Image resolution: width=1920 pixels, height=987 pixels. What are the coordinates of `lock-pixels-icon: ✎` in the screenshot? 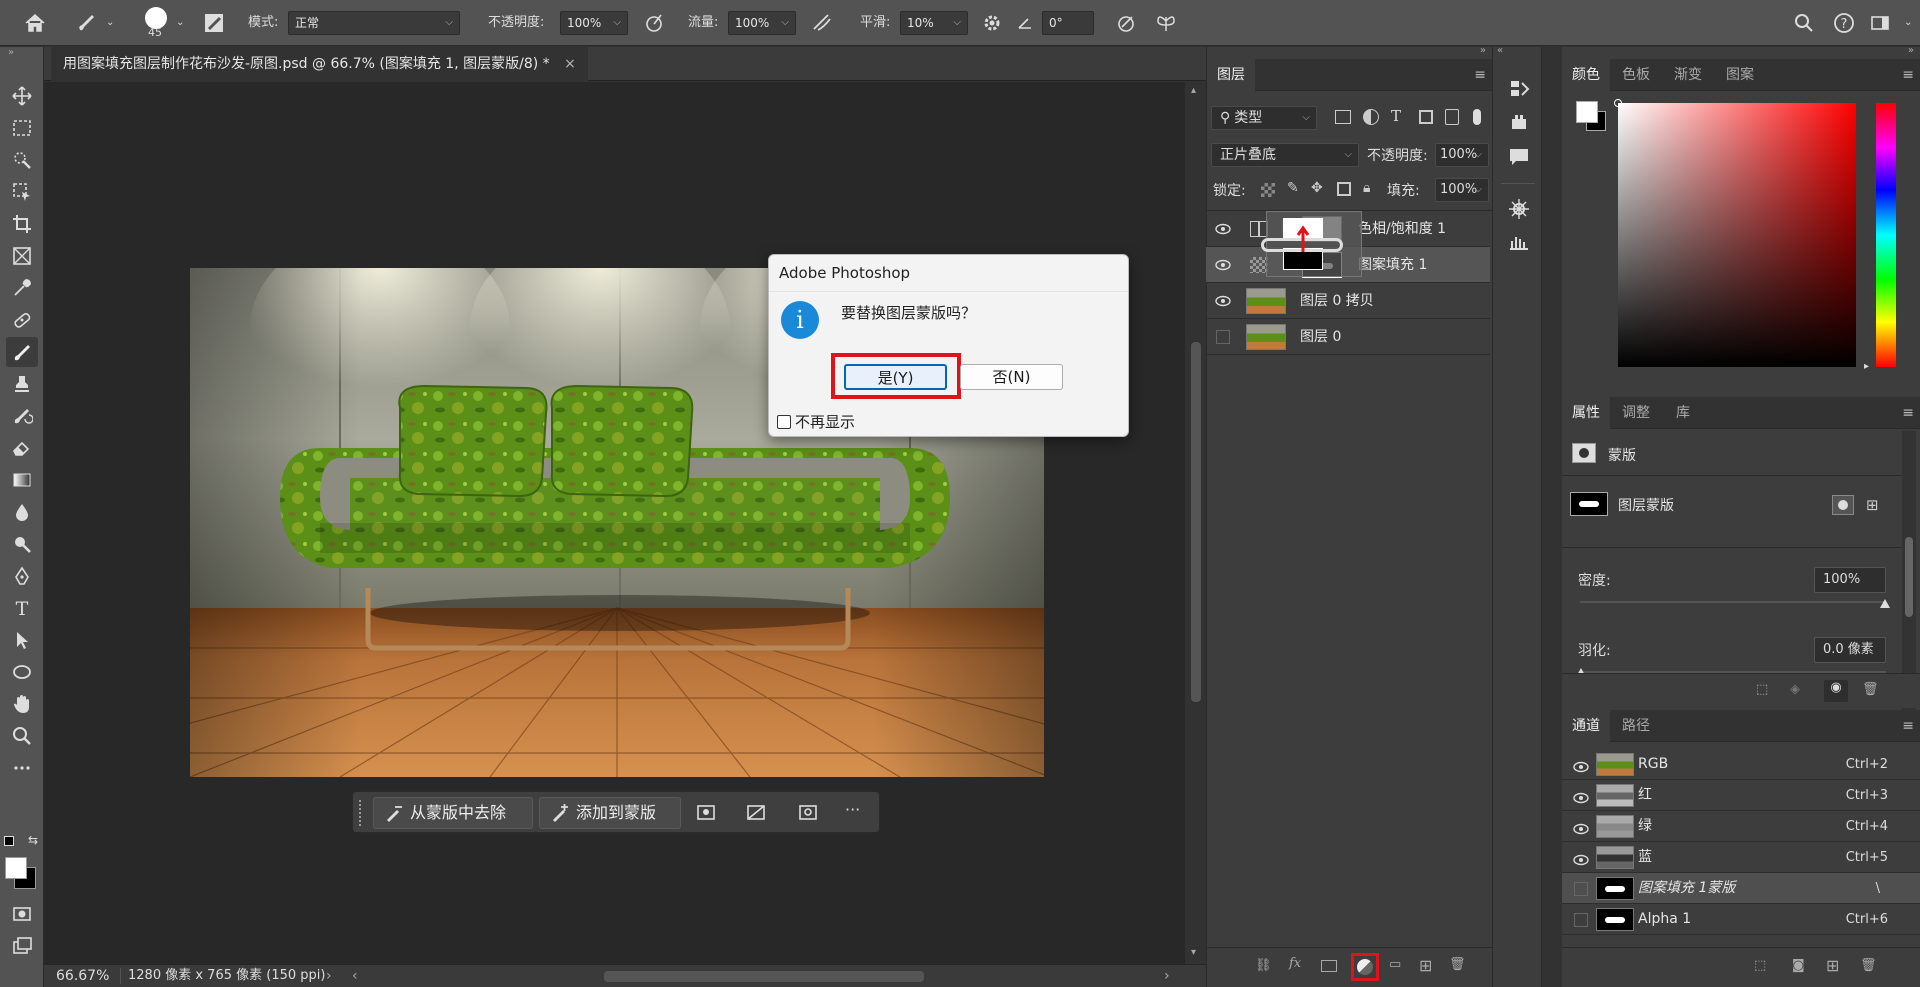 It's located at (1293, 188).